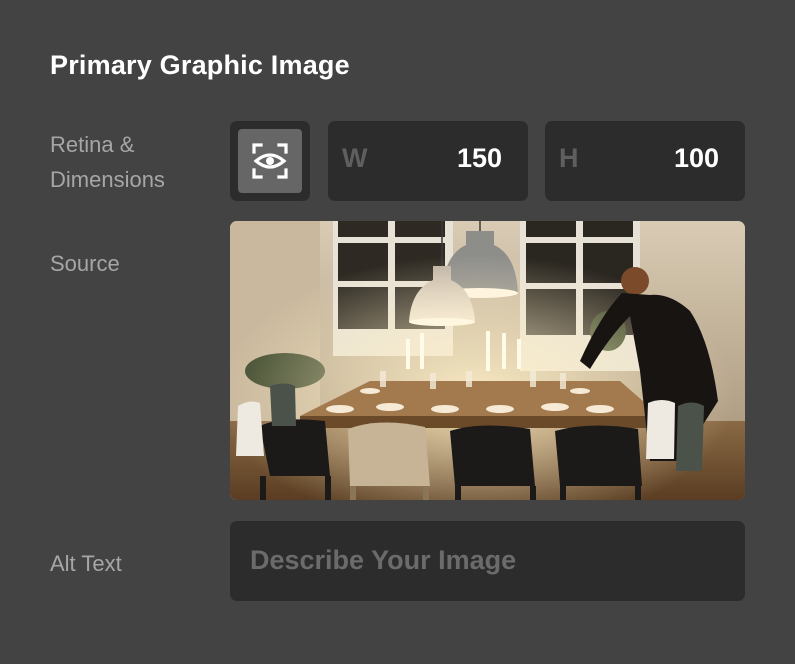 The width and height of the screenshot is (795, 664). I want to click on retina-toggle-button, so click(270, 161).